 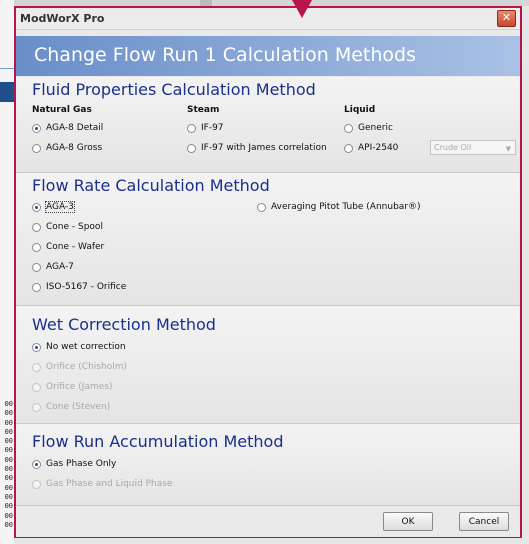 I want to click on natural-gas-heading: Natural Gas, so click(x=62, y=110).